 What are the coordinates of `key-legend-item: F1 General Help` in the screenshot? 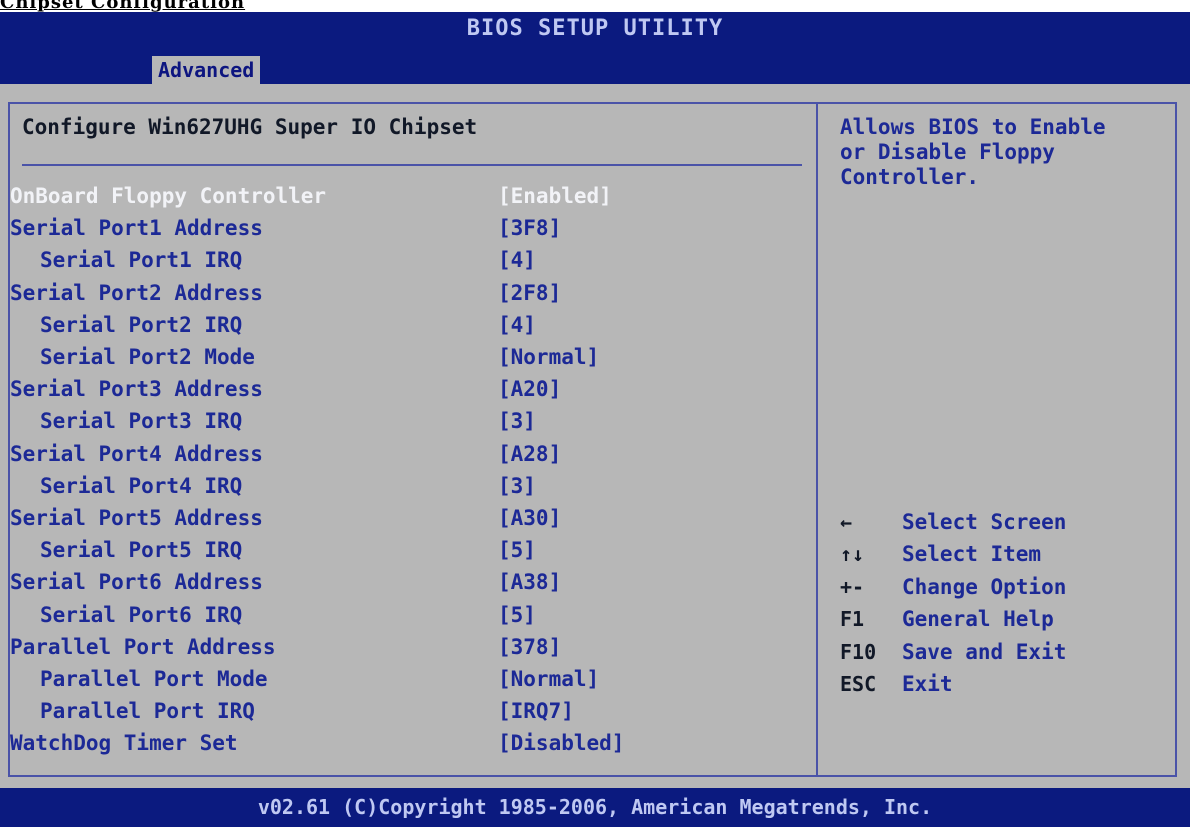 It's located at (1005, 621).